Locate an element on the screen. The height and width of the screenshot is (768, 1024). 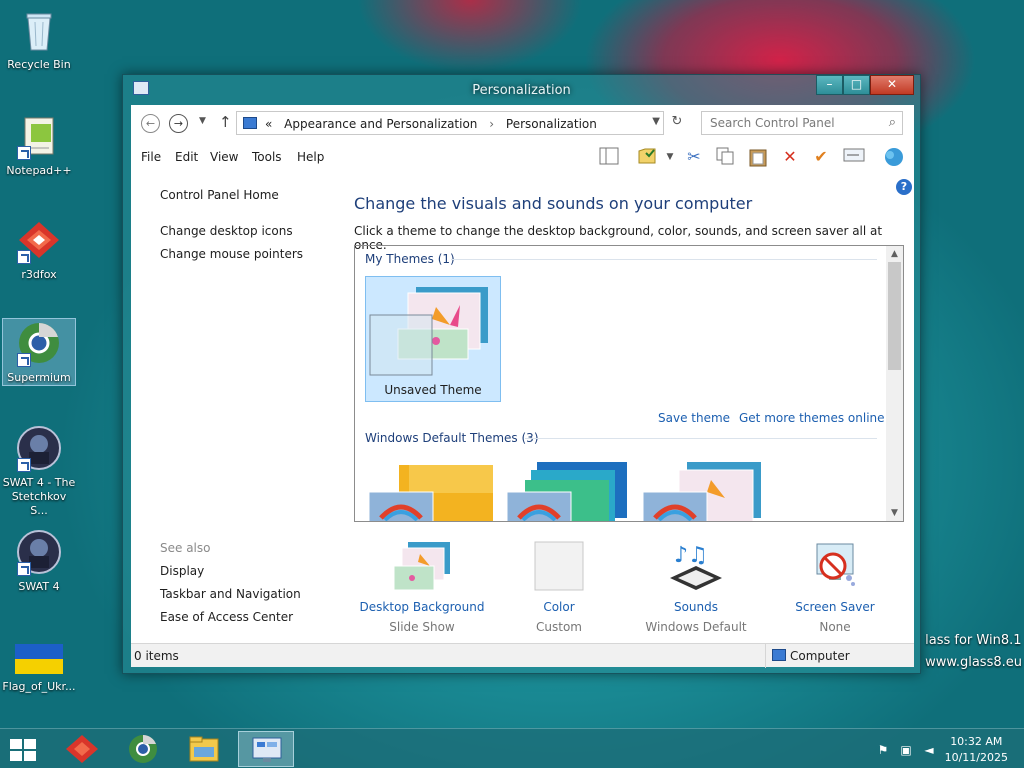
control-panel-home-link: Control Panel Home is located at coordinates (219, 195).